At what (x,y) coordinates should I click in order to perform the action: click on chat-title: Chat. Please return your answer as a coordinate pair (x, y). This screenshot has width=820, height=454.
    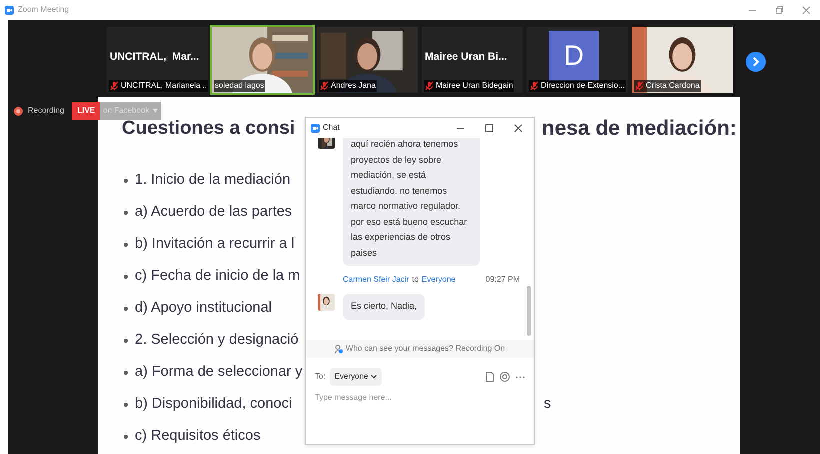
    Looking at the image, I should click on (331, 128).